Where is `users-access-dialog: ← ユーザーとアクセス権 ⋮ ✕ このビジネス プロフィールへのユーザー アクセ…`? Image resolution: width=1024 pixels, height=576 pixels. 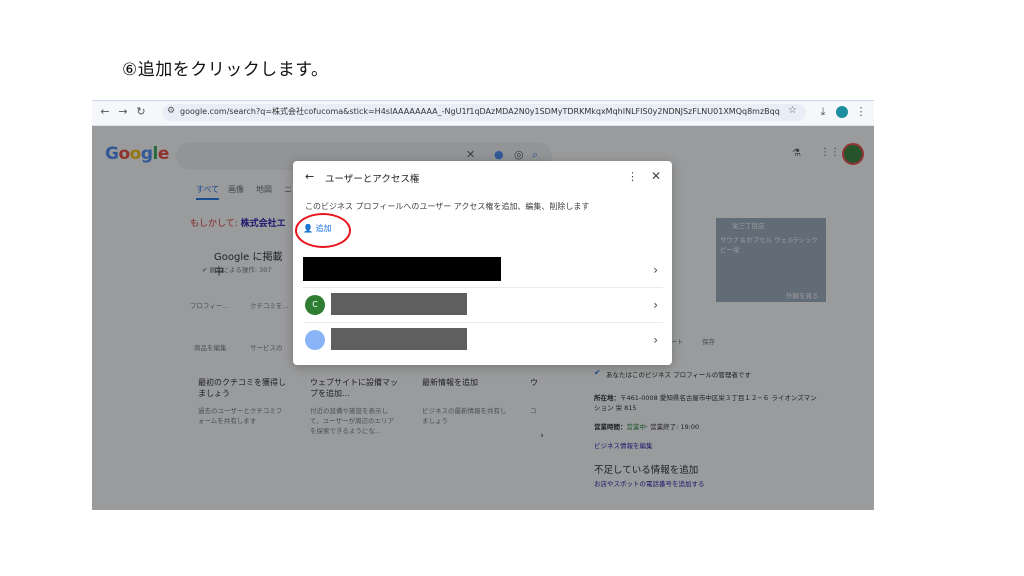 users-access-dialog: ← ユーザーとアクセス権 ⋮ ✕ このビジネス プロフィールへのユーザー アクセ… is located at coordinates (482, 263).